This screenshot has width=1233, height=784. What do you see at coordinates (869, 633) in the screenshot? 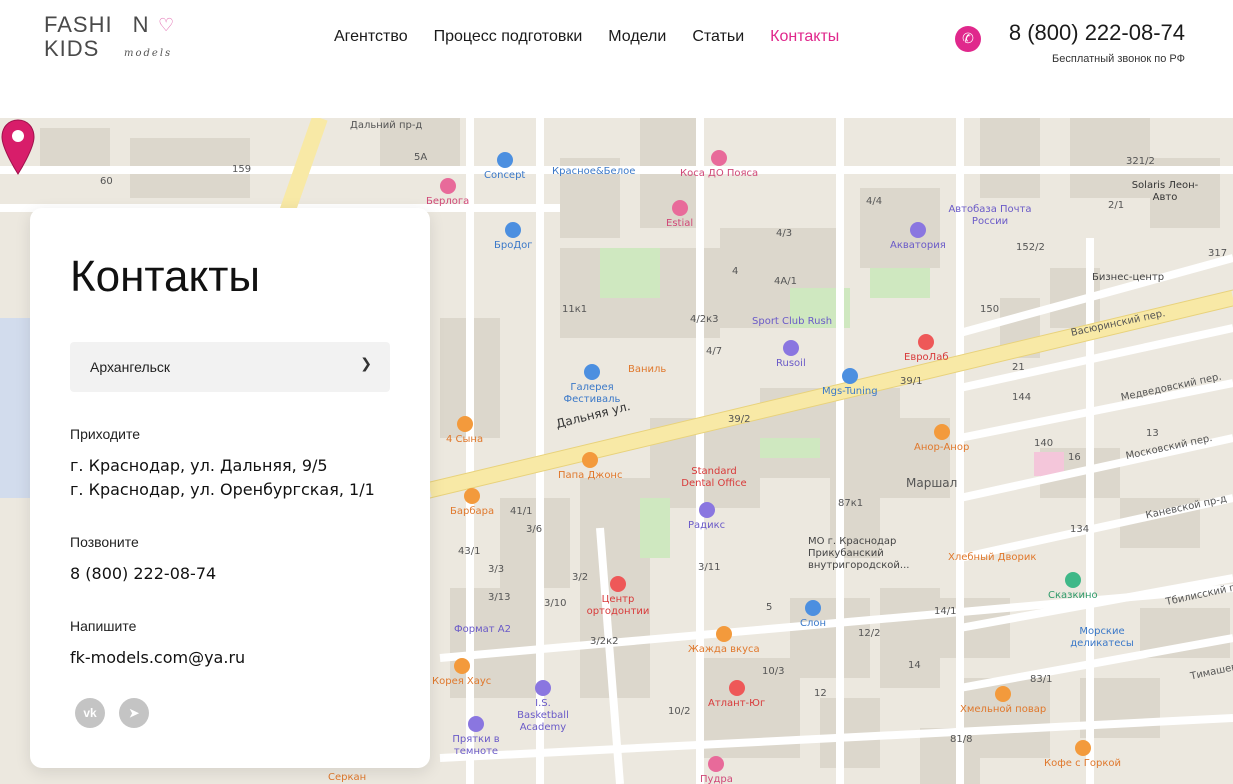
I see `house-number: 12/2` at bounding box center [869, 633].